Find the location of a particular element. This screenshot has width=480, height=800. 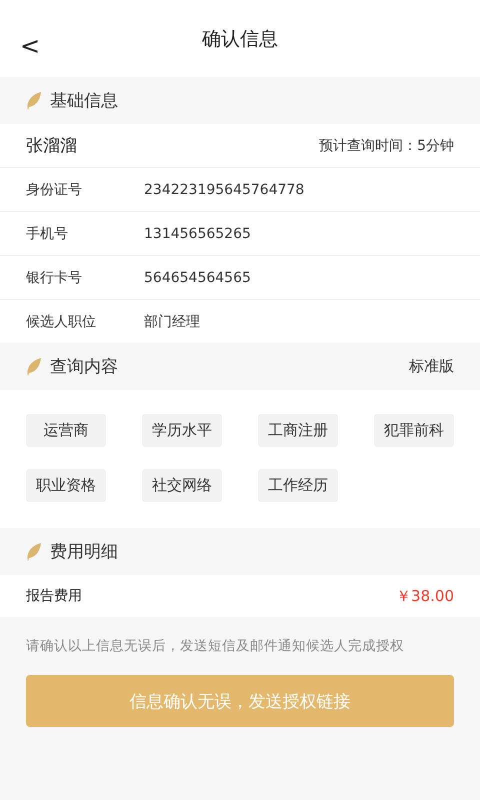

query-tag: 职业资格 is located at coordinates (66, 485).